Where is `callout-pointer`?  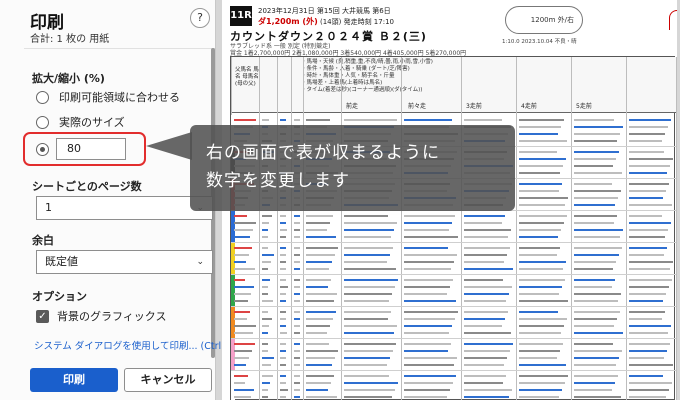 callout-pointer is located at coordinates (169, 146).